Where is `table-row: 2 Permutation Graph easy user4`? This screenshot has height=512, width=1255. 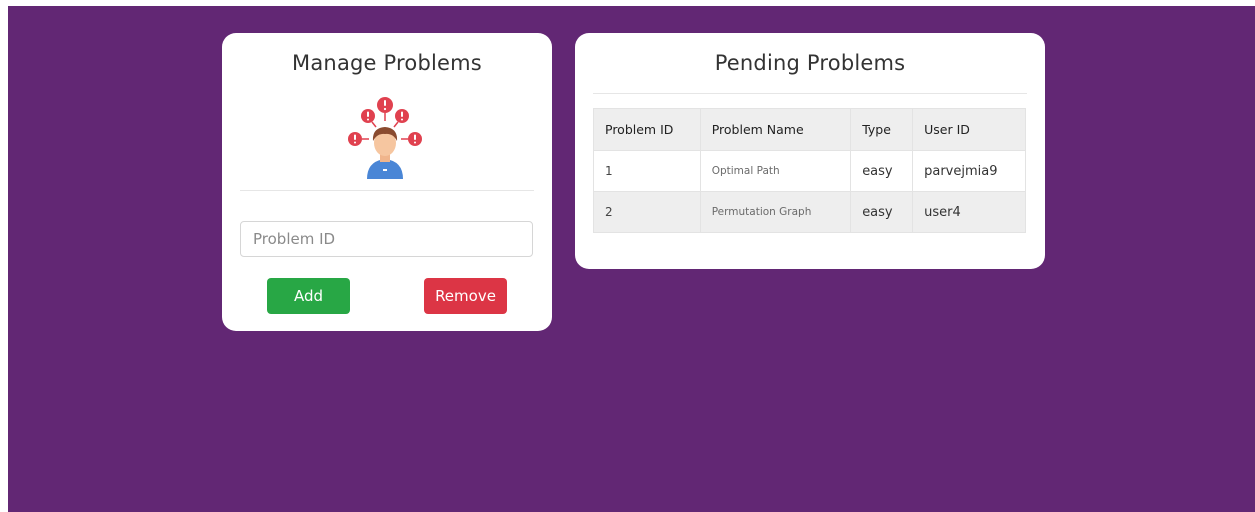 table-row: 2 Permutation Graph easy user4 is located at coordinates (809, 212).